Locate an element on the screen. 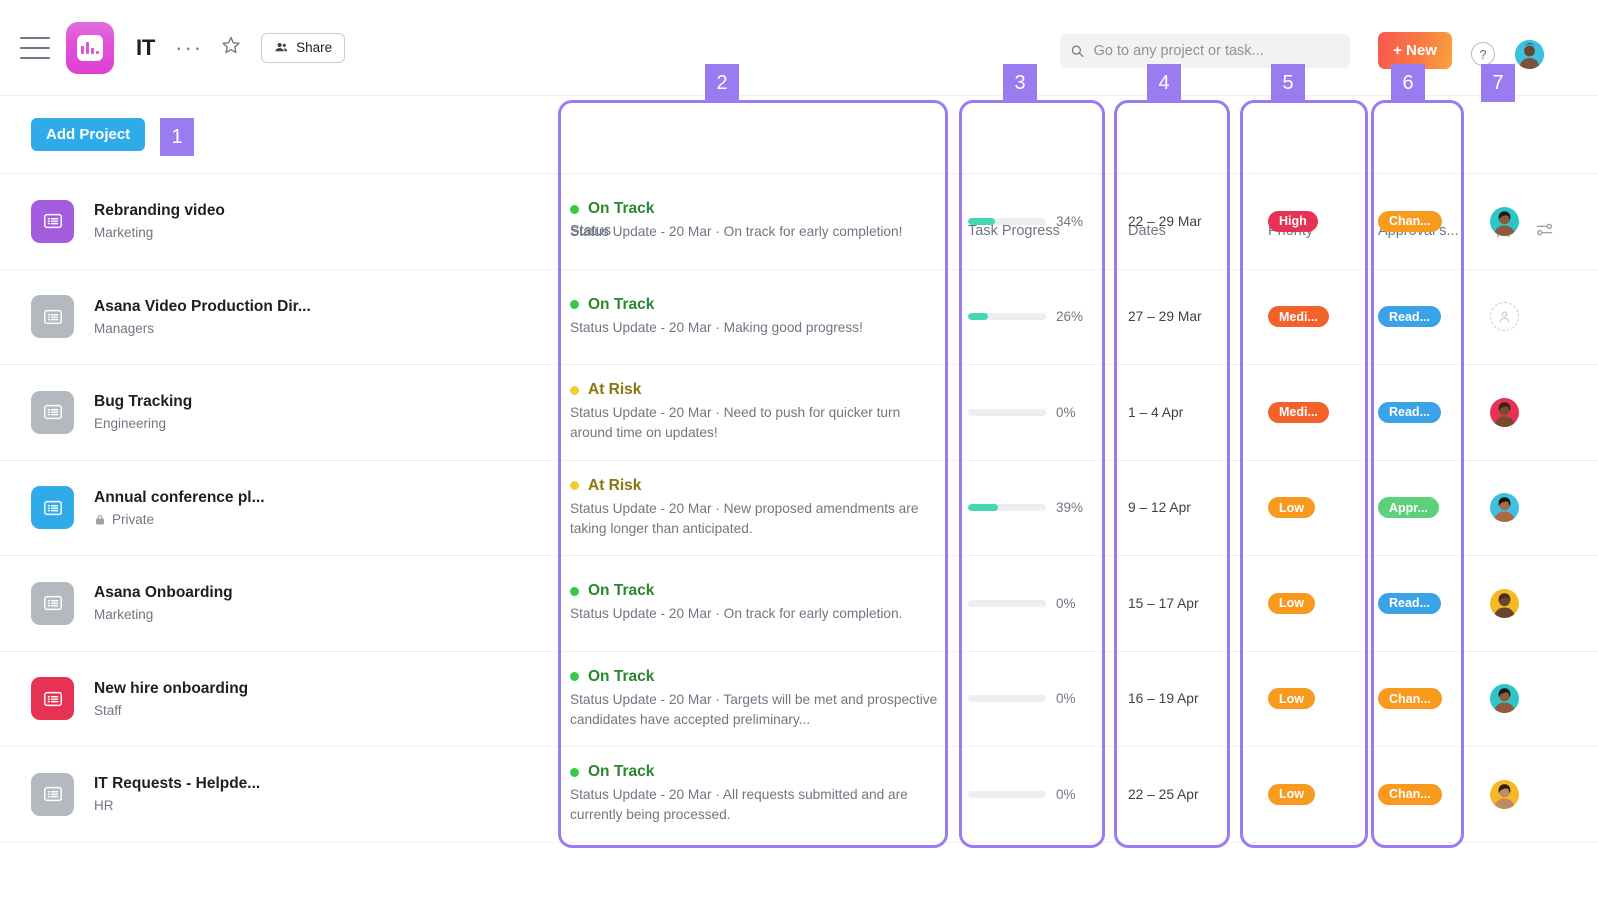 The width and height of the screenshot is (1598, 902). task-progress-cell: 26% is located at coordinates (1035, 317).